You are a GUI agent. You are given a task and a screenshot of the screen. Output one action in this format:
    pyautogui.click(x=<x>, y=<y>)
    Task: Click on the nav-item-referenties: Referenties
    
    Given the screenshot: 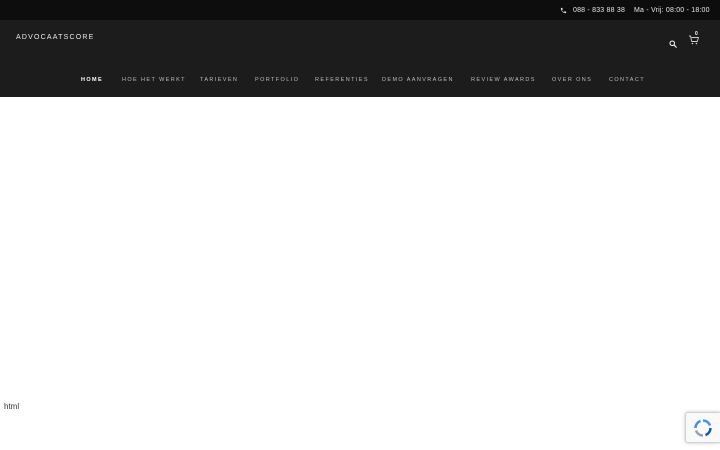 What is the action you would take?
    pyautogui.click(x=342, y=80)
    